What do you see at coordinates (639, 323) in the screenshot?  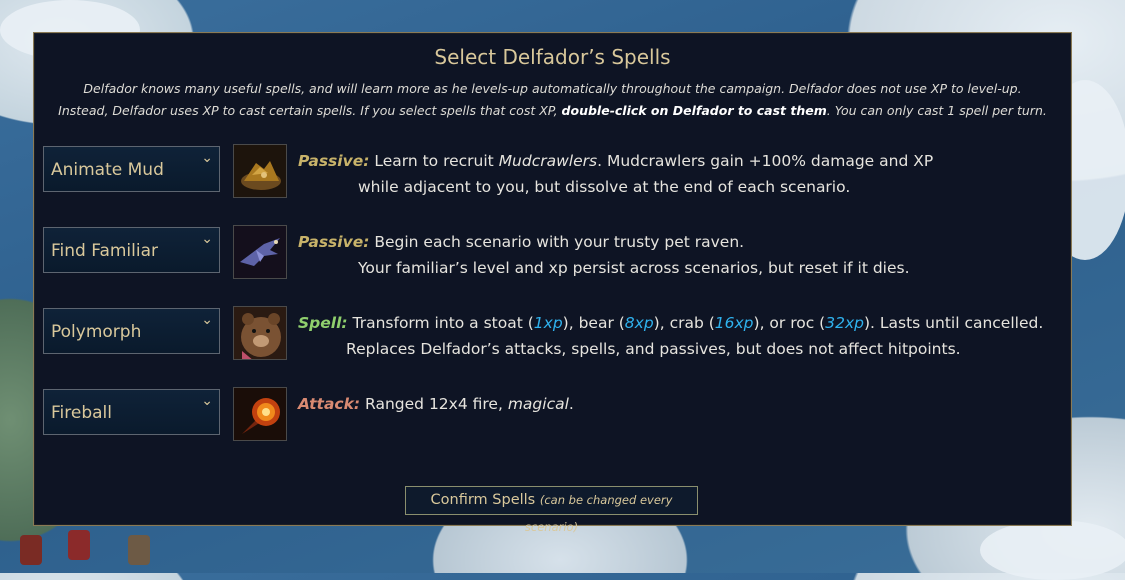 I see `xp-cost: 8xp` at bounding box center [639, 323].